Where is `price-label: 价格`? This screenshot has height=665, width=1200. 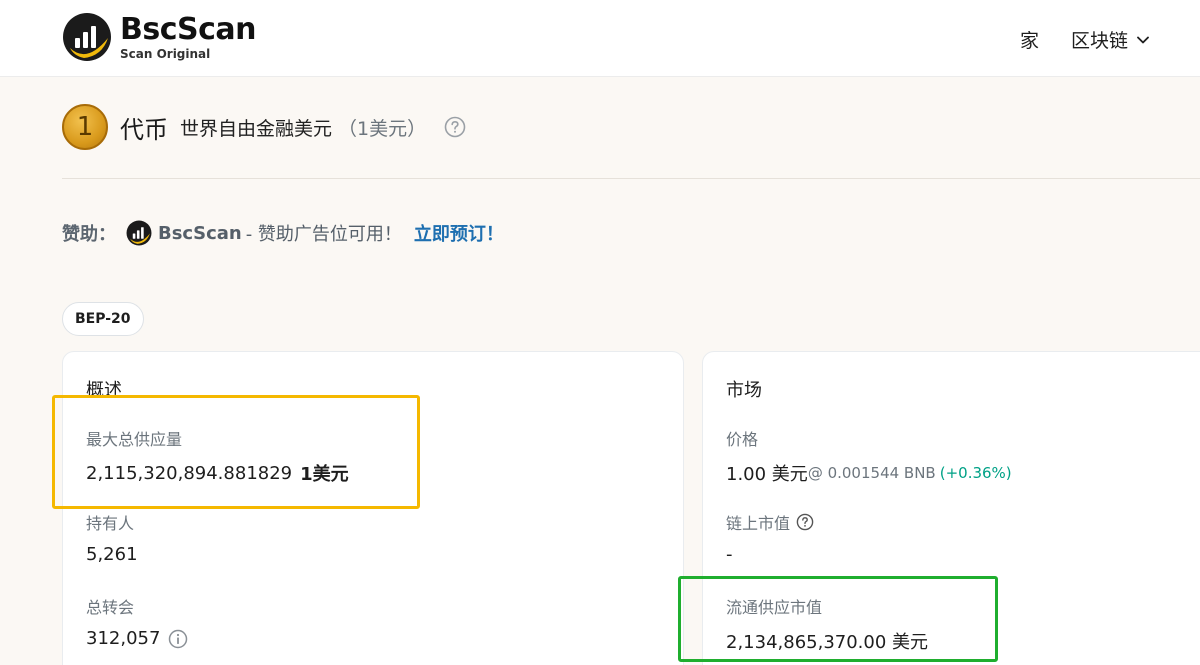 price-label: 价格 is located at coordinates (742, 439).